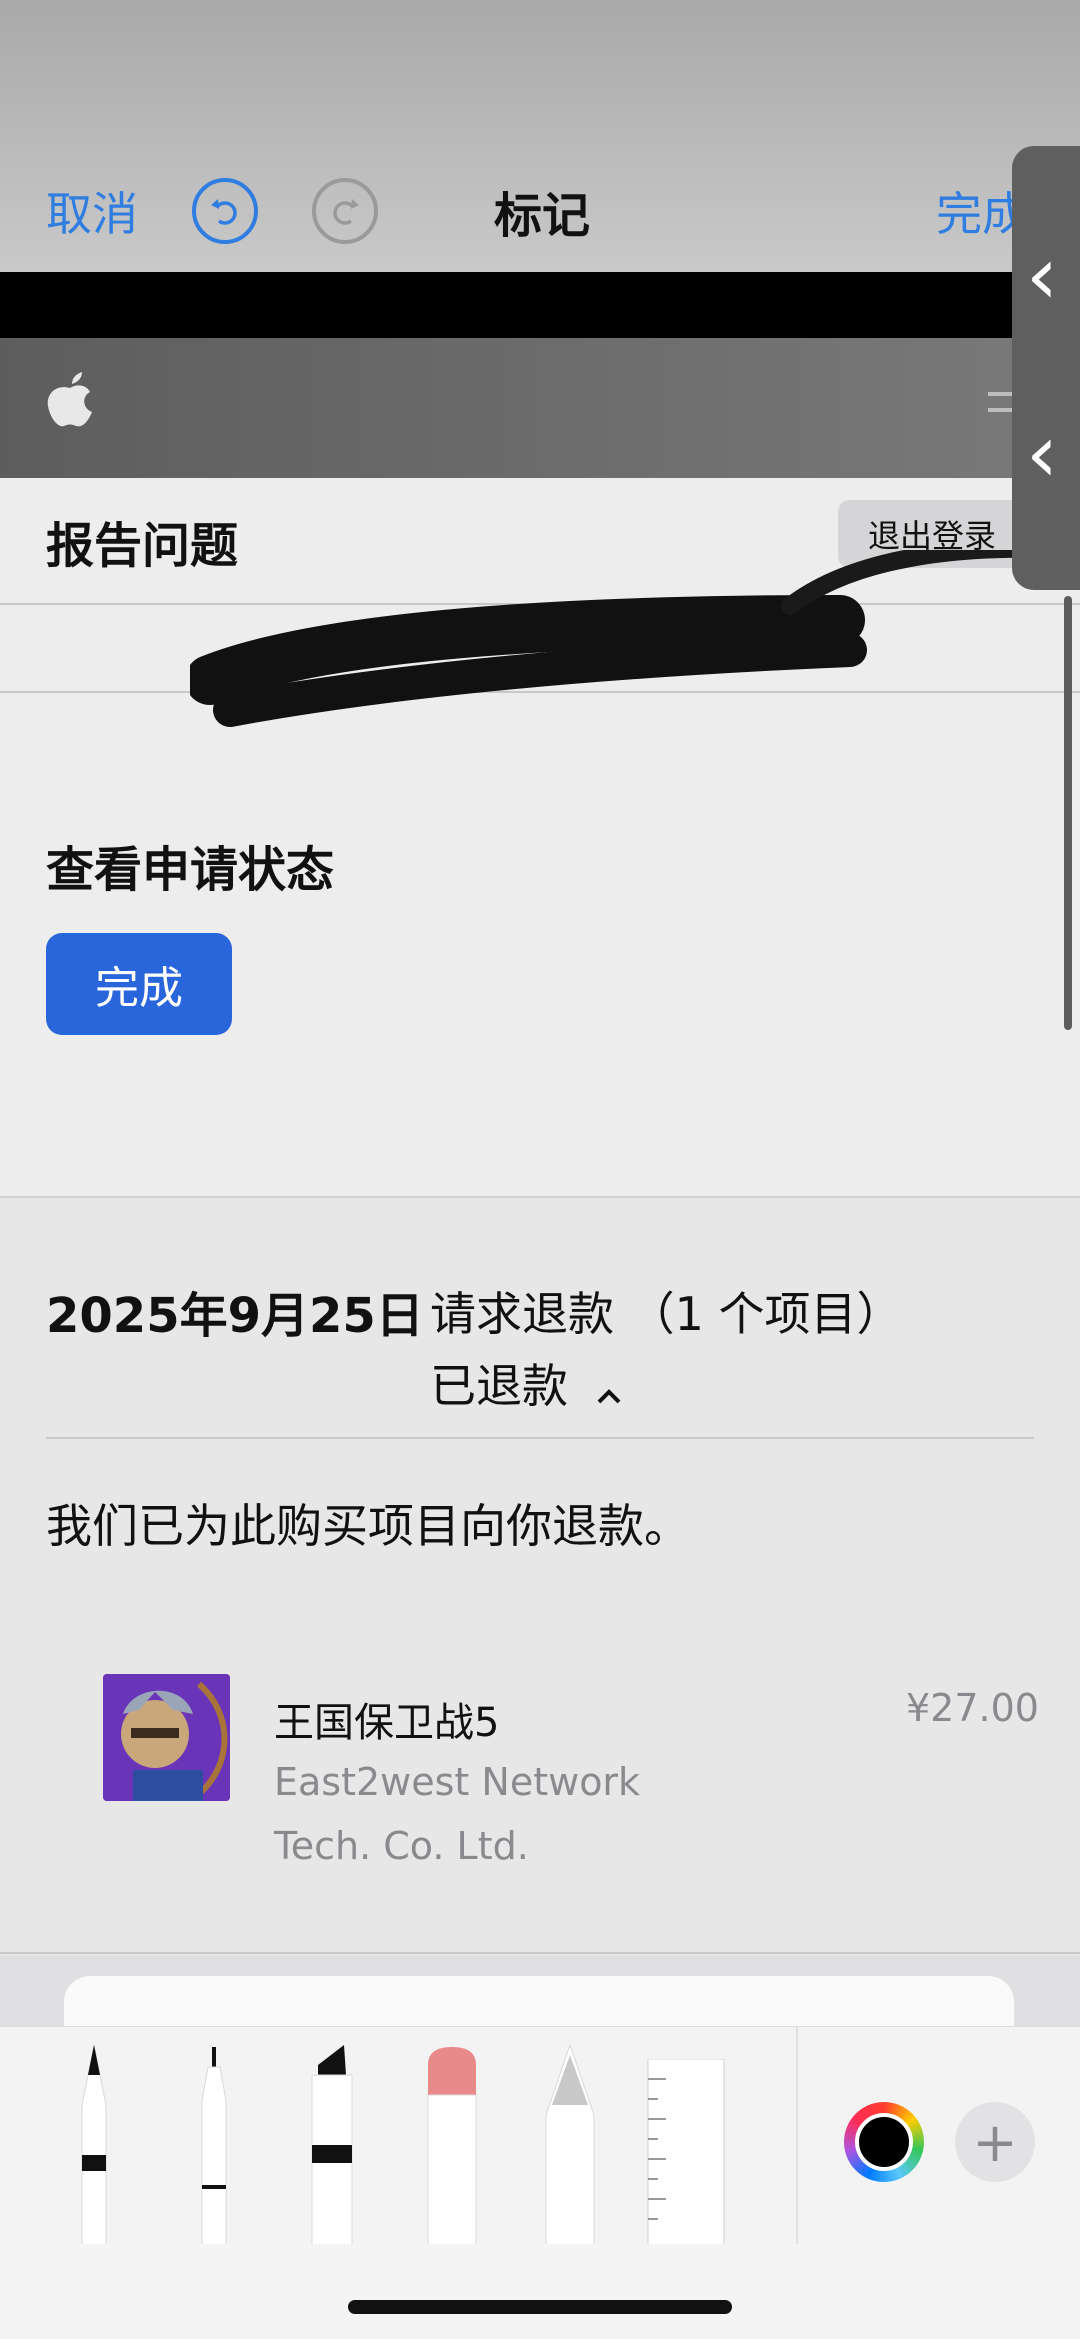 The height and width of the screenshot is (2339, 1080). Describe the element at coordinates (540, 2307) in the screenshot. I see `home-indicator` at that location.